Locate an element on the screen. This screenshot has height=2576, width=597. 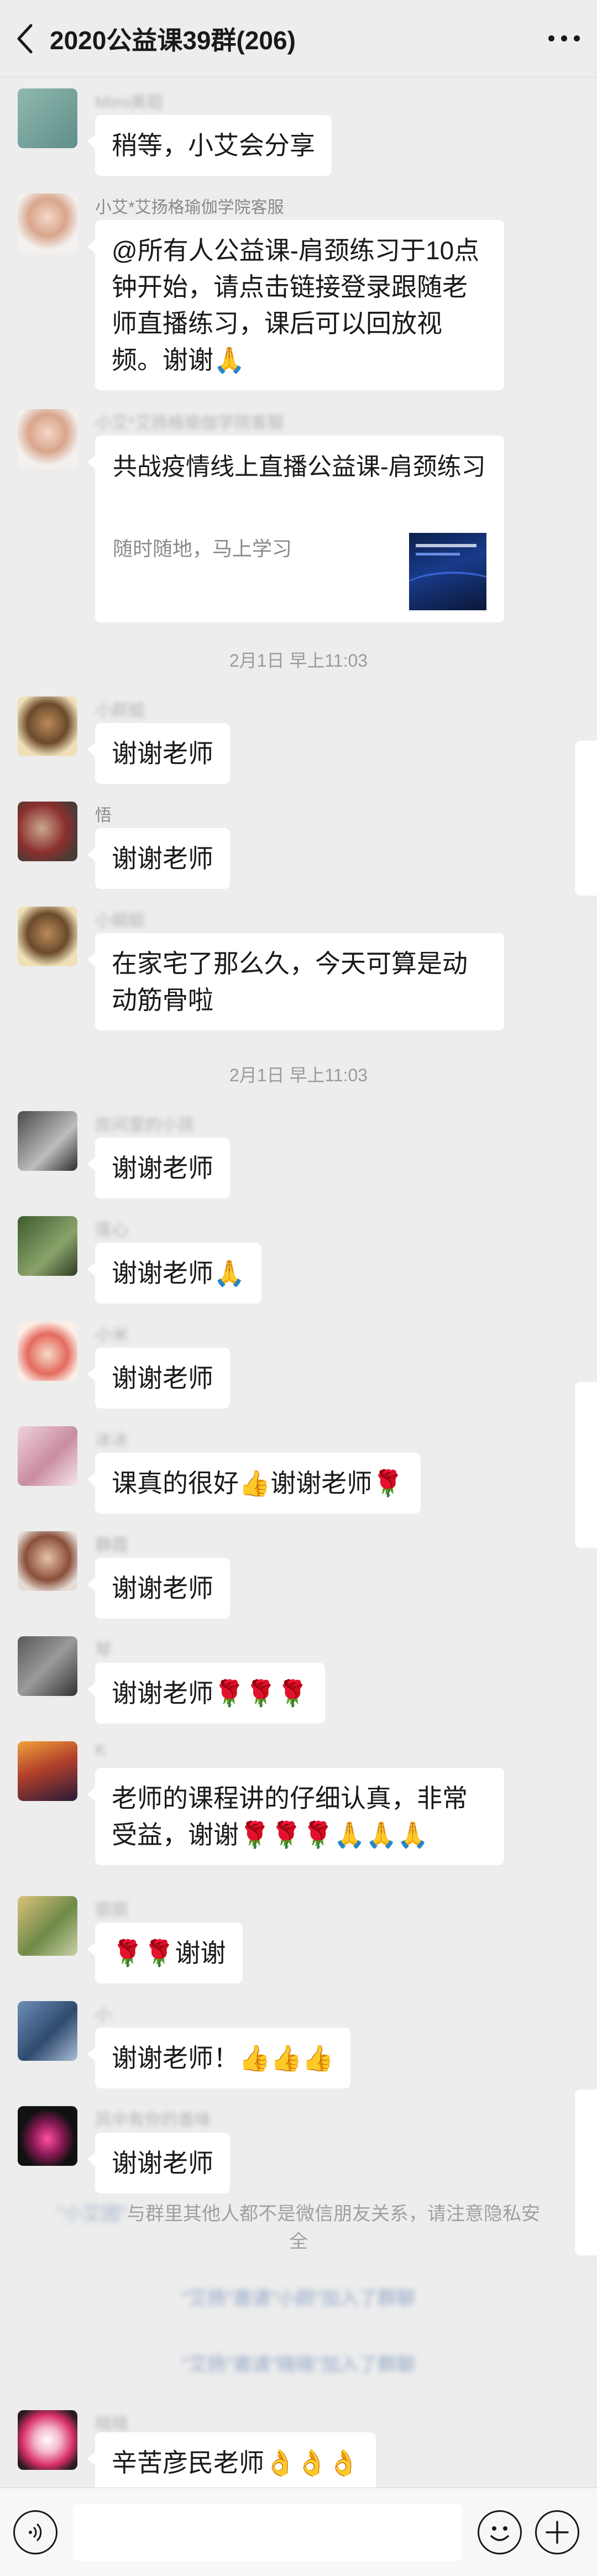
chat-header: 2020公益课39群(206) is located at coordinates (298, 38).